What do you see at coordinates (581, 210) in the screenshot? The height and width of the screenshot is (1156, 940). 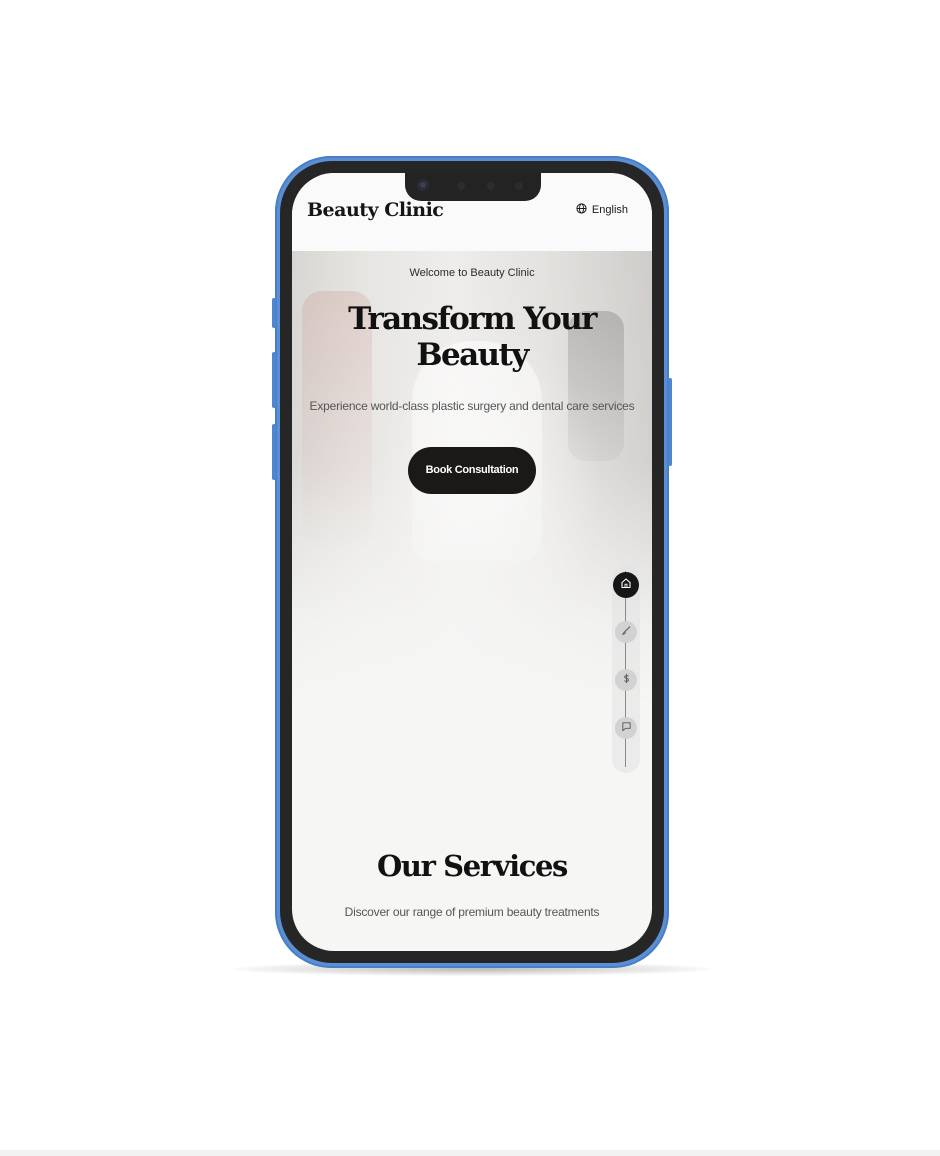 I see `globe-icon` at bounding box center [581, 210].